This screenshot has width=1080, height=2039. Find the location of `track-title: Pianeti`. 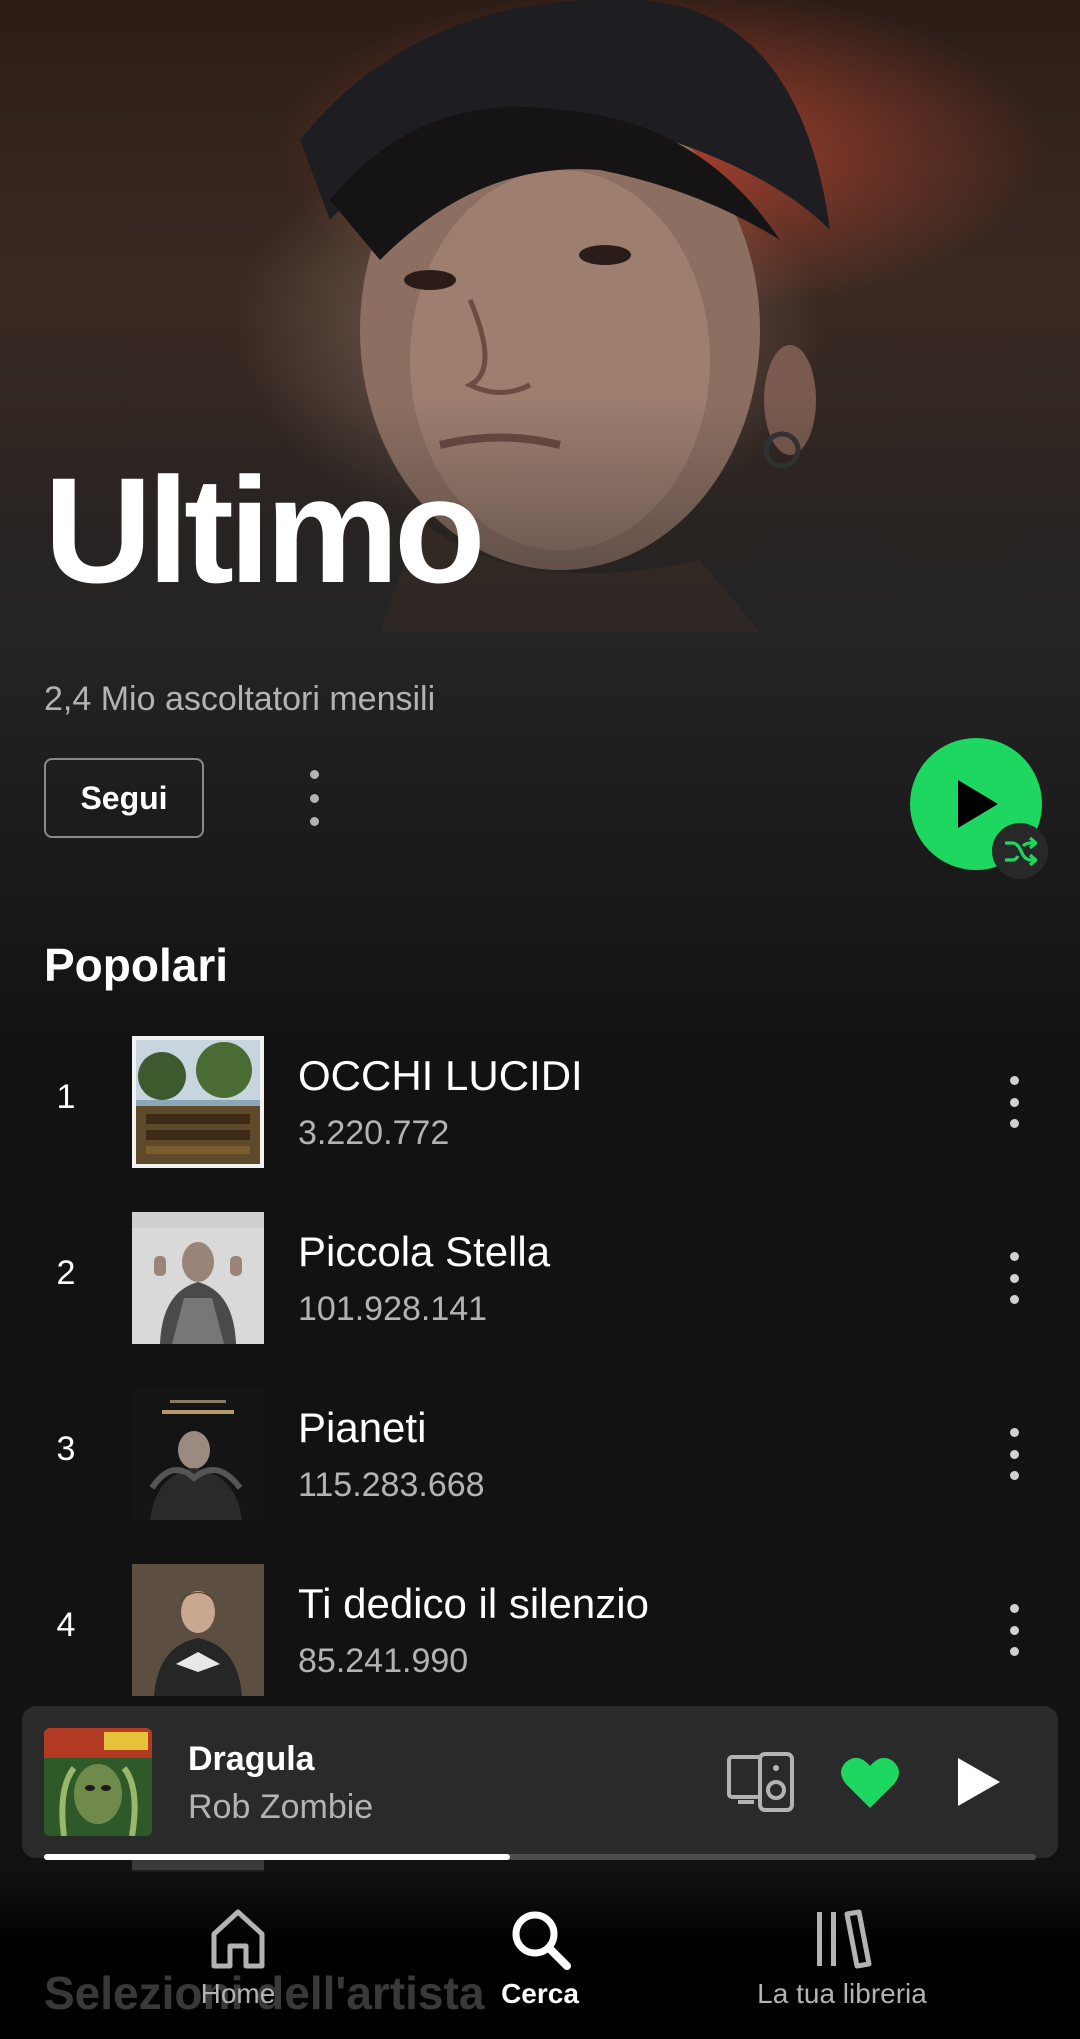

track-title: Pianeti is located at coordinates (362, 1427).